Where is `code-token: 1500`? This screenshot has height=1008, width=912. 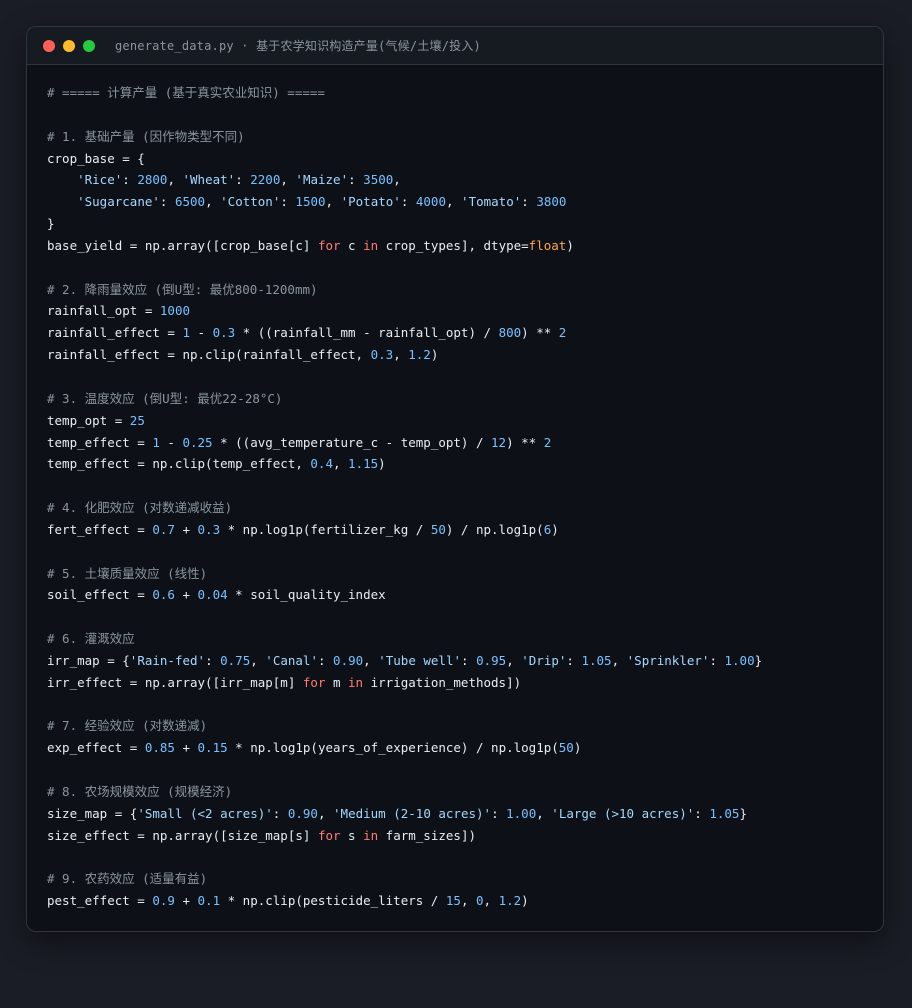
code-token: 1500 is located at coordinates (310, 202).